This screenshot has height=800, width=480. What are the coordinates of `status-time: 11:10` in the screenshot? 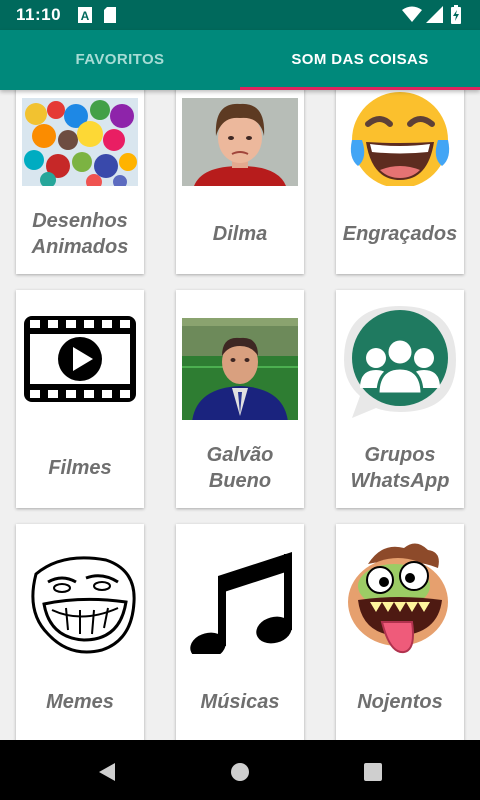 It's located at (39, 14).